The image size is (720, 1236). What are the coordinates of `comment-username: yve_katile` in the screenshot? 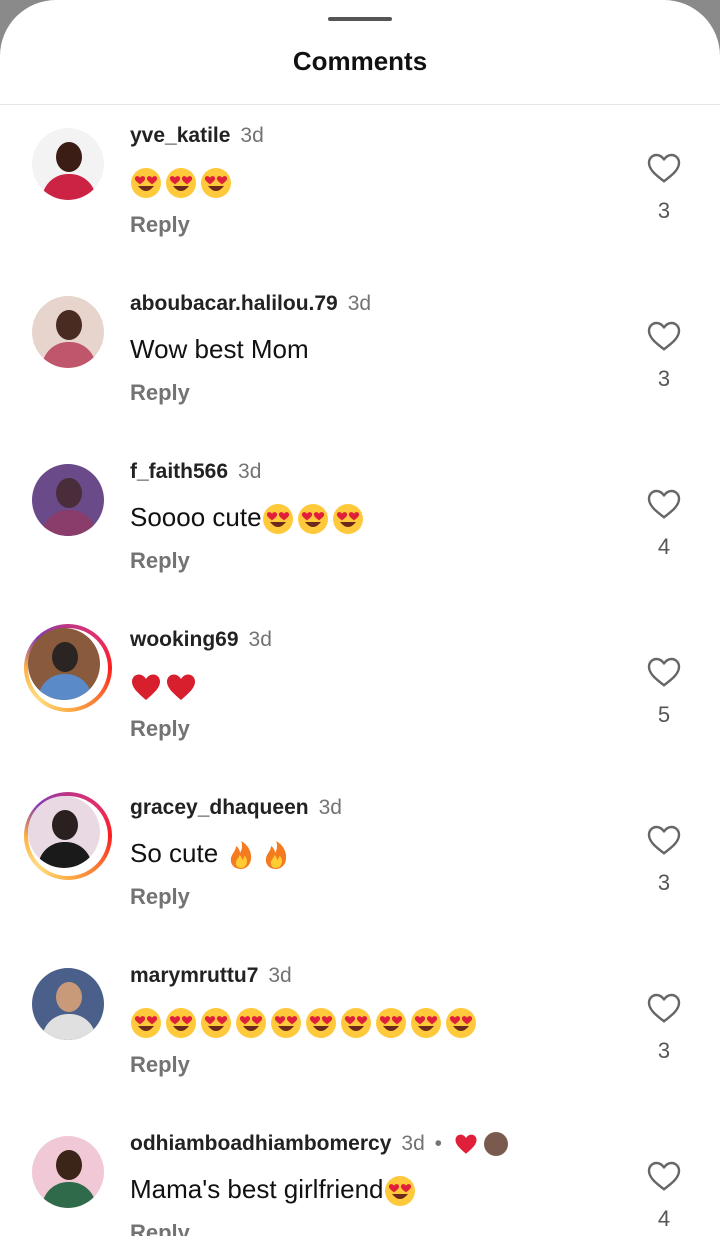 It's located at (180, 135).